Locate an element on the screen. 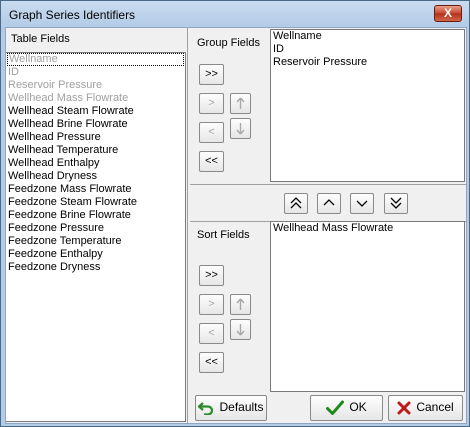 The width and height of the screenshot is (470, 427). list-item: Wellhead Enthalpy is located at coordinates (95, 163).